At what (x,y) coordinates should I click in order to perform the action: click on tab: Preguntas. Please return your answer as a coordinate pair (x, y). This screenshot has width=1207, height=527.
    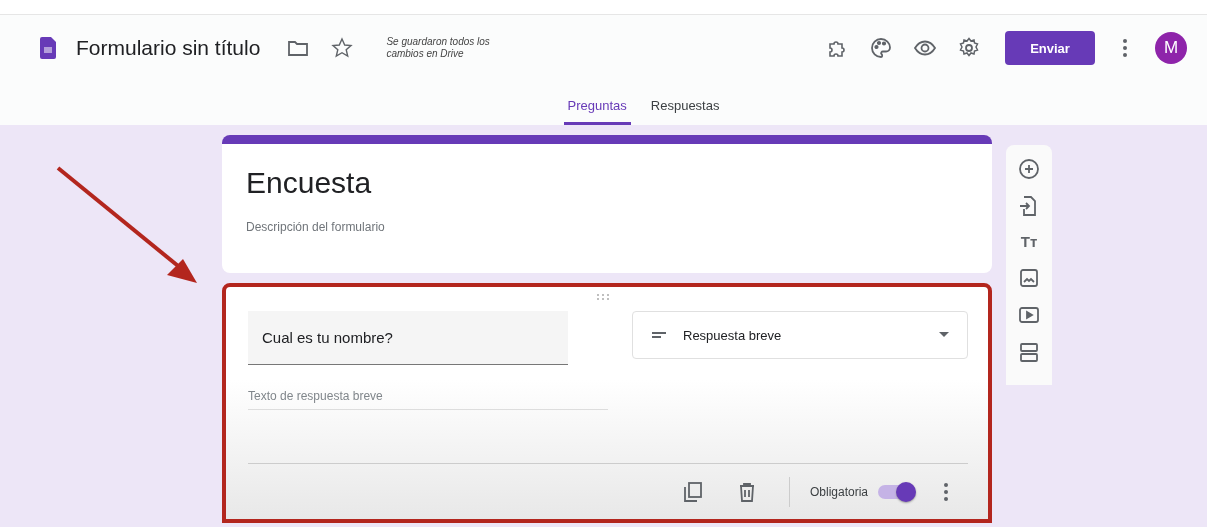
    Looking at the image, I should click on (597, 108).